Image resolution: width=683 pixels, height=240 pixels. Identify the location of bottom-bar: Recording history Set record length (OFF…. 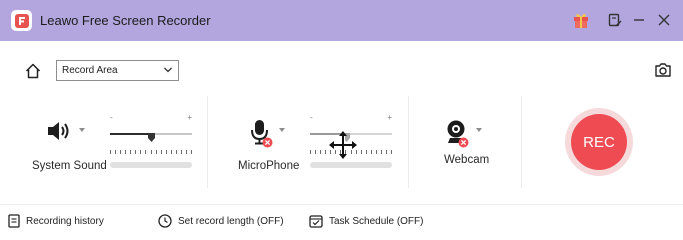
(341, 219).